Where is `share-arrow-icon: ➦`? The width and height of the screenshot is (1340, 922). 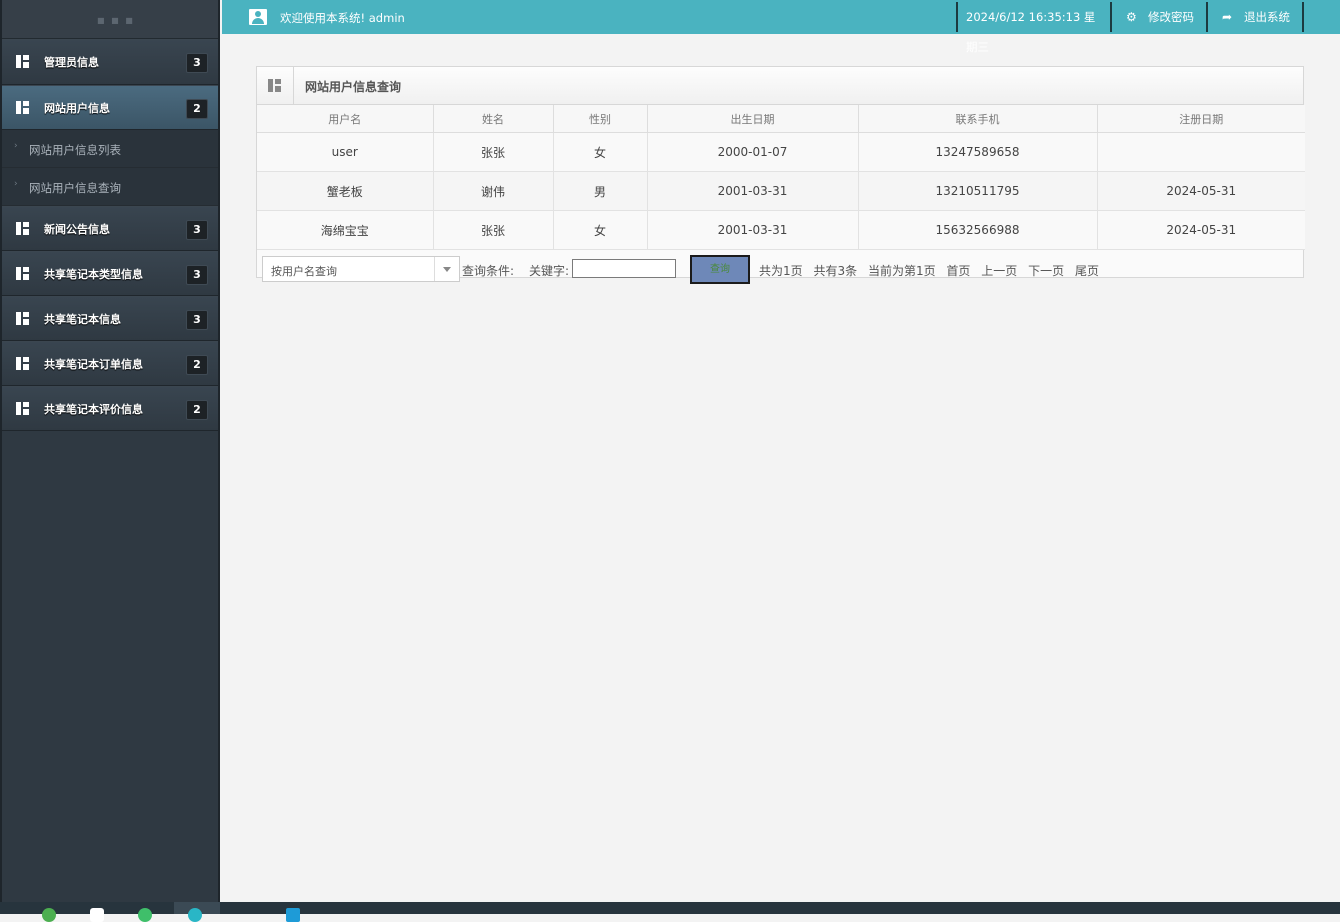 share-arrow-icon: ➦ is located at coordinates (1227, 17).